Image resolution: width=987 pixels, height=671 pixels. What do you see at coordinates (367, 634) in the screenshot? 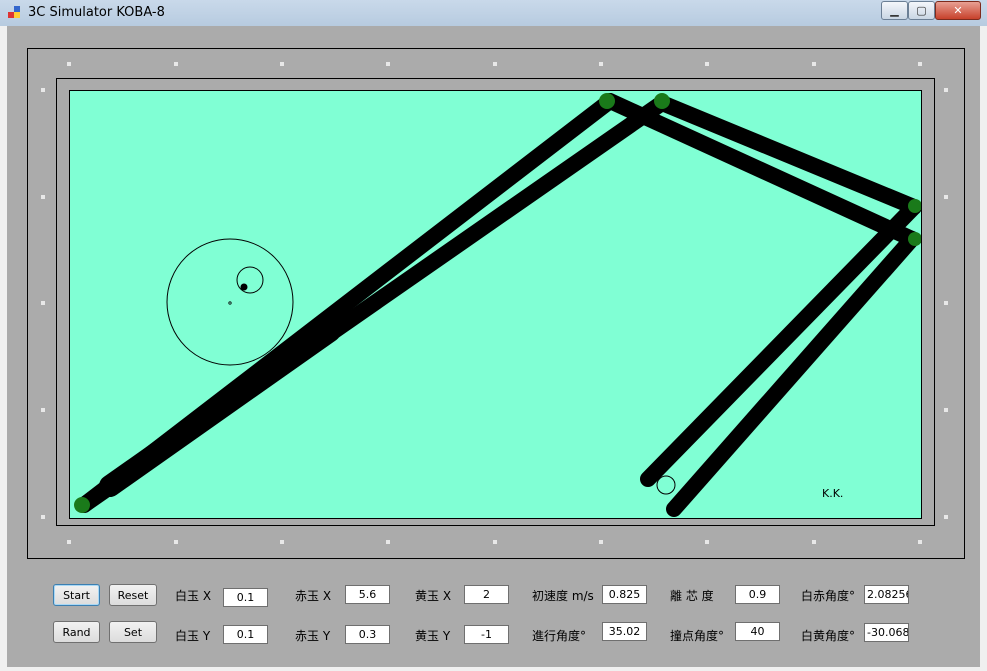
I see `red-y-input: 0.3` at bounding box center [367, 634].